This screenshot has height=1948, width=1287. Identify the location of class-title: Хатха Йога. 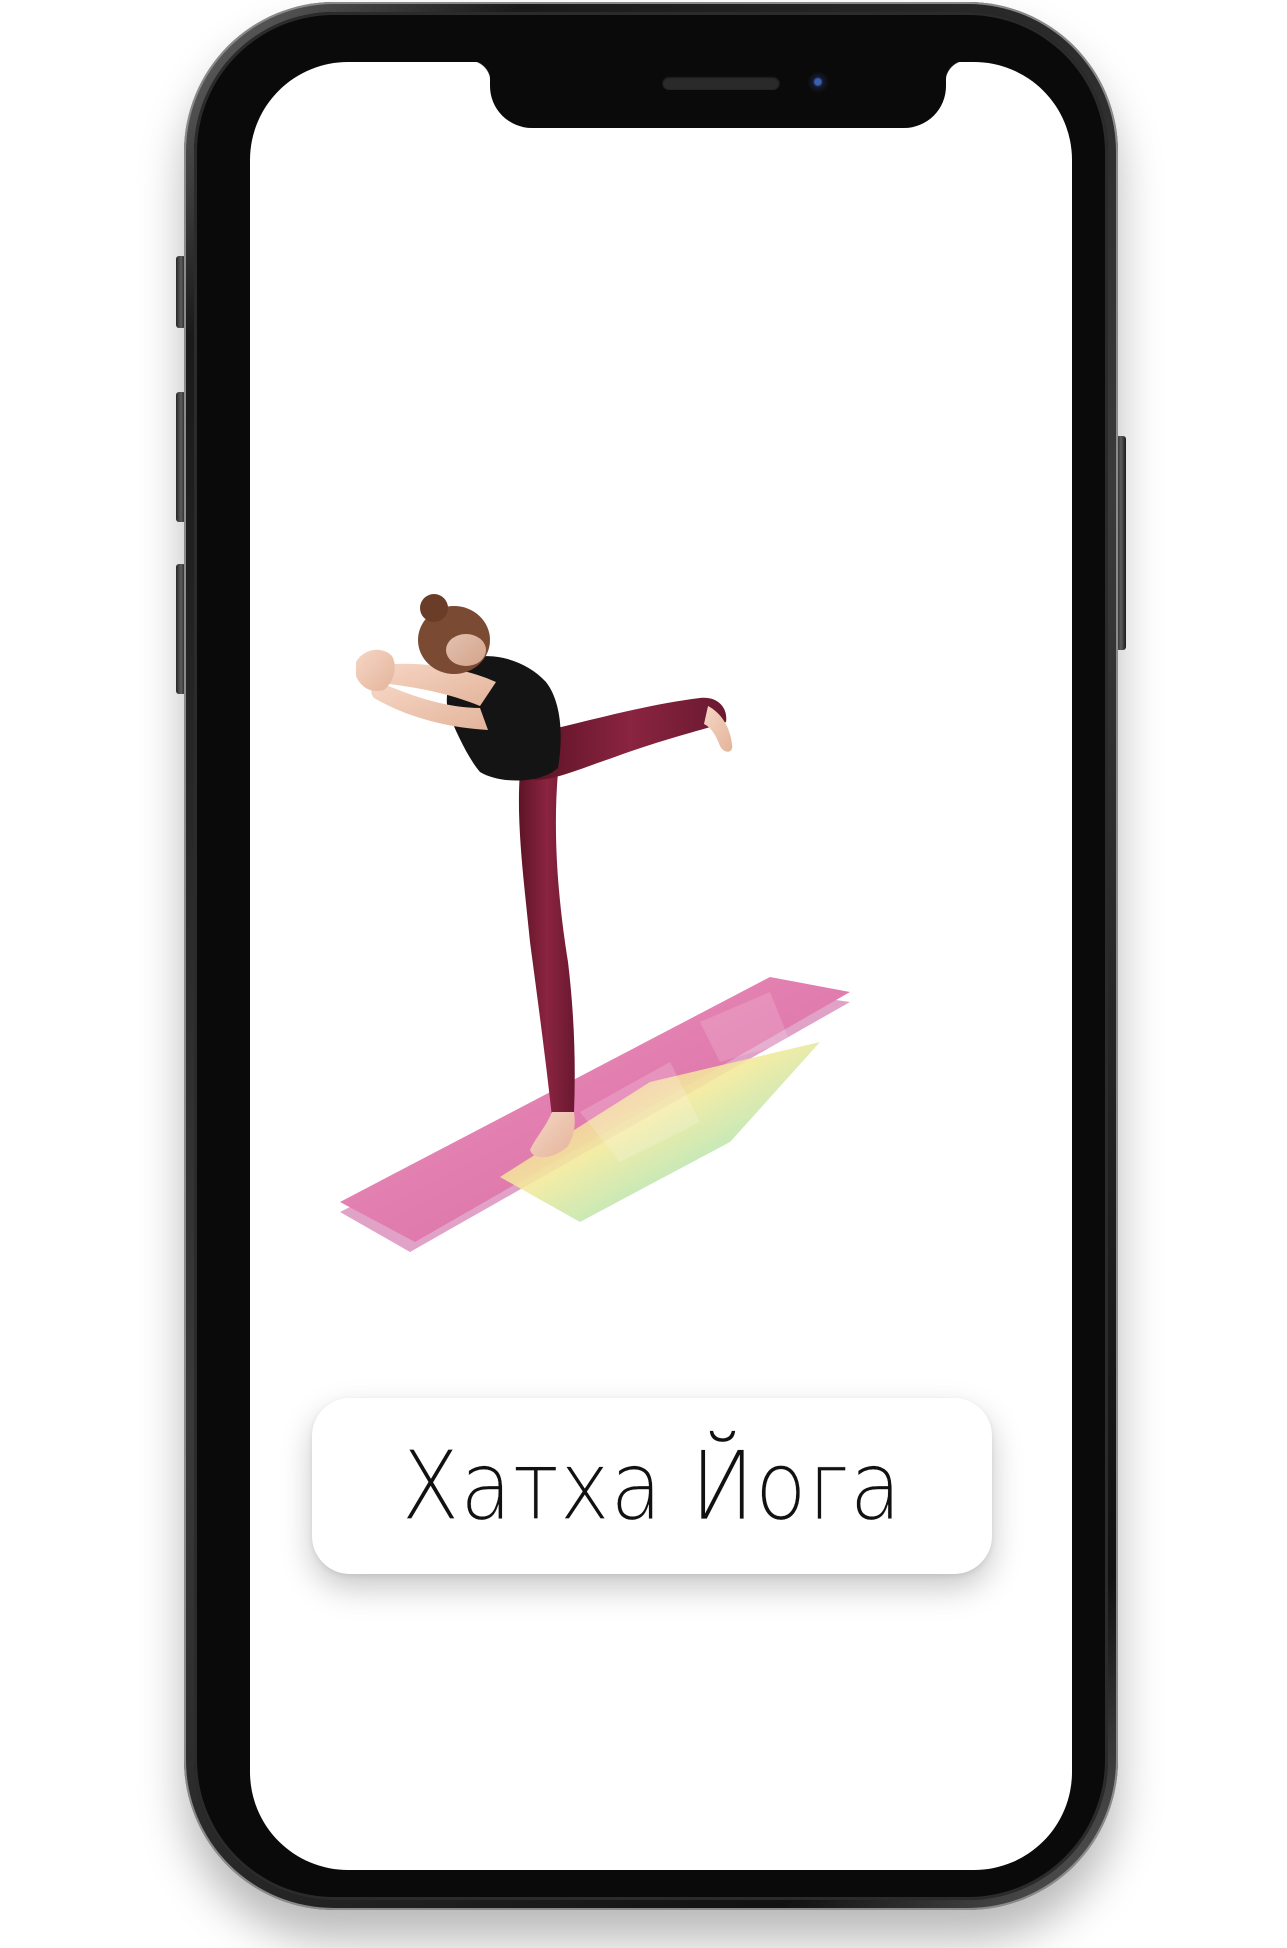
(652, 1486).